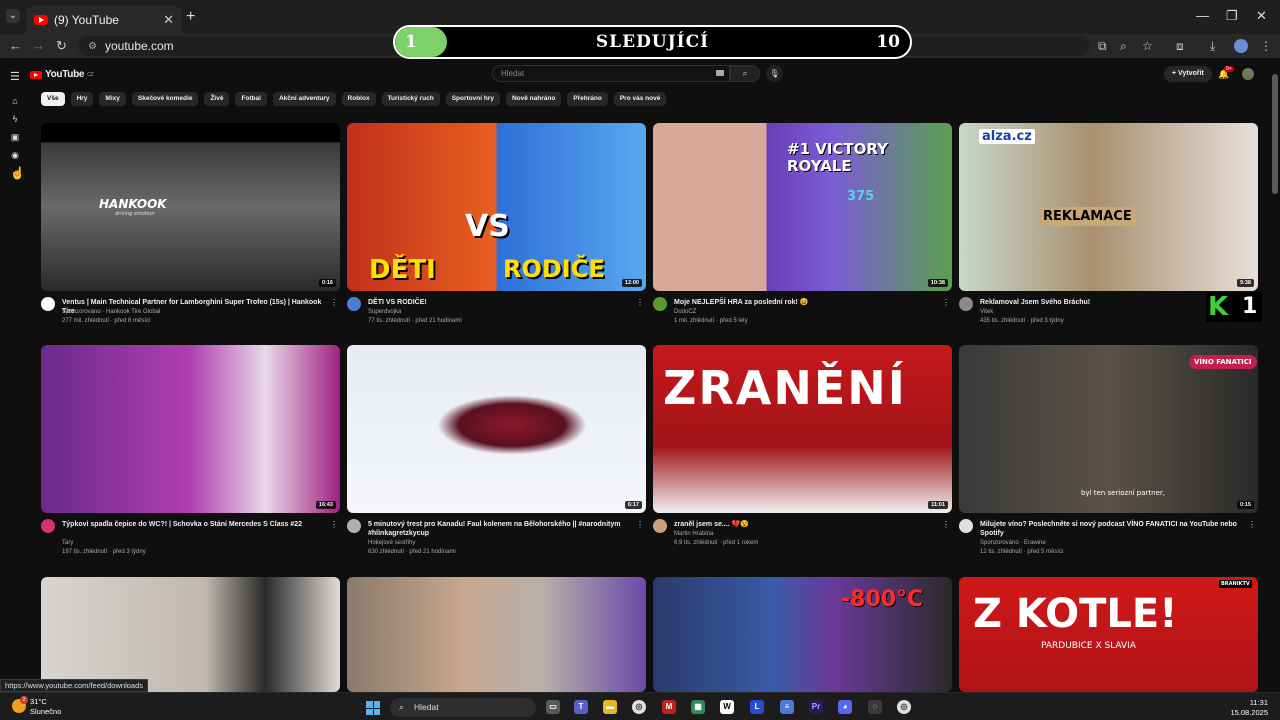  Describe the element at coordinates (774, 73) in the screenshot. I see `voice-search-button: 🎙` at that location.